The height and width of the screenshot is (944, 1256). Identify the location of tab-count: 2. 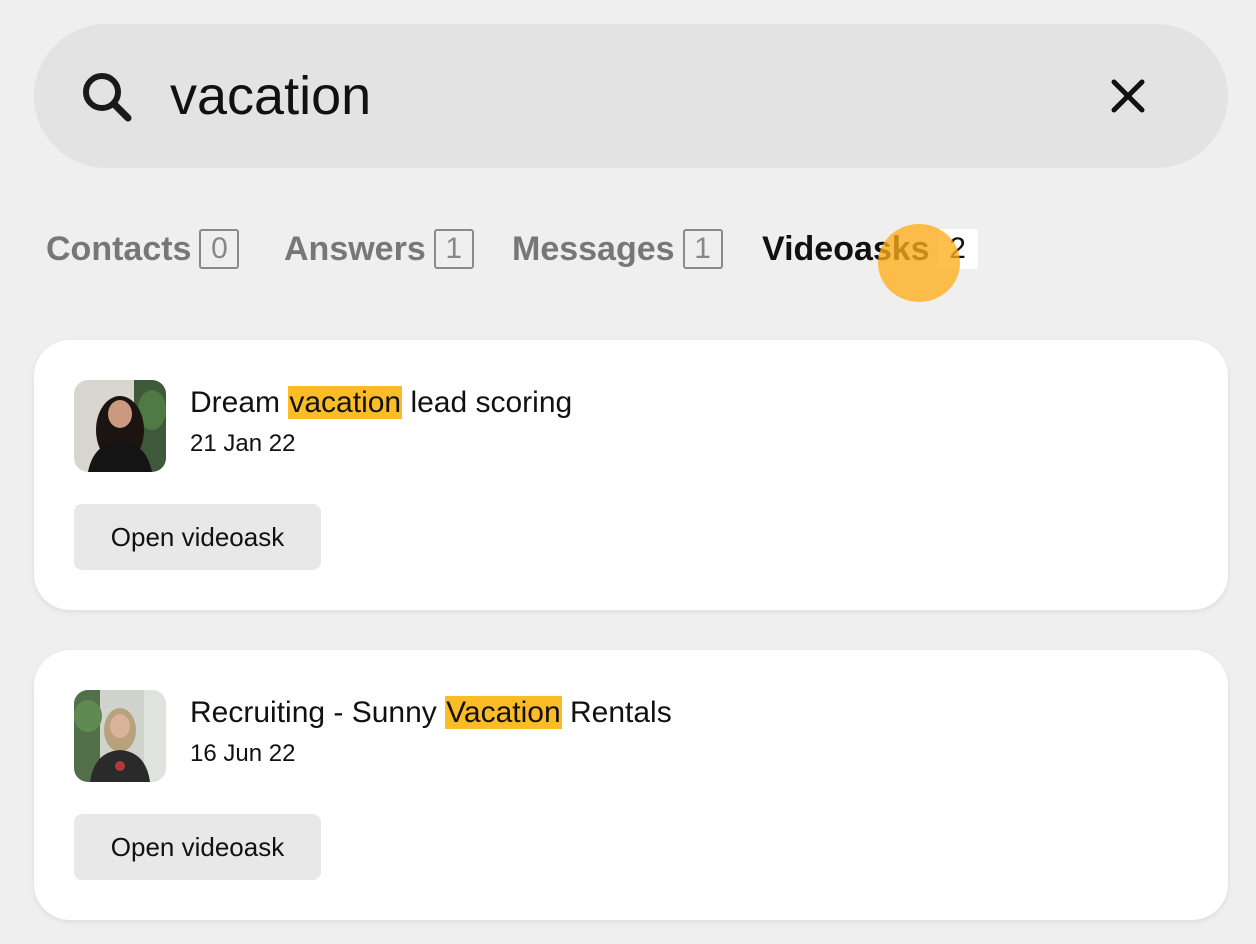
(957, 249).